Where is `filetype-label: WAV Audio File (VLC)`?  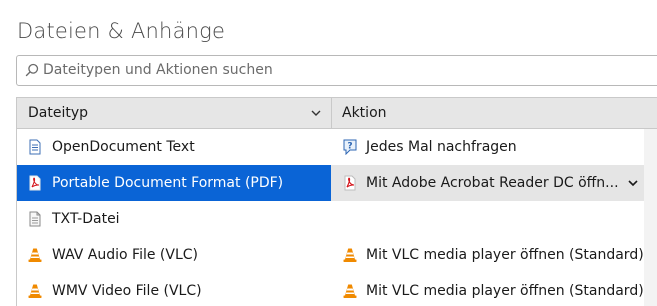
filetype-label: WAV Audio File (VLC) is located at coordinates (125, 255).